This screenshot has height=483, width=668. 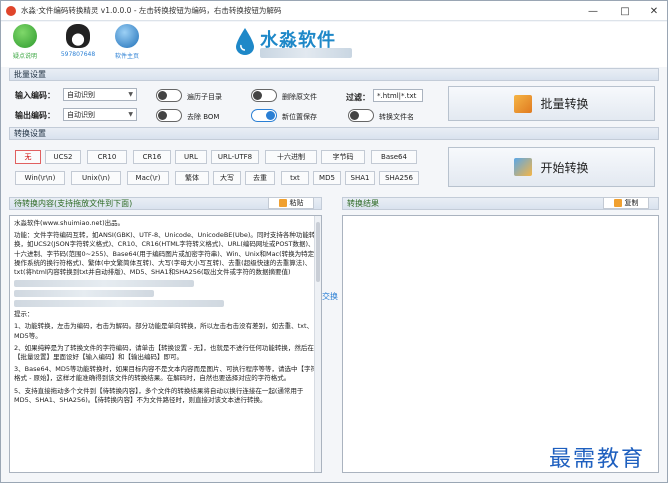 I want to click on option-base64: Base64, so click(x=394, y=157).